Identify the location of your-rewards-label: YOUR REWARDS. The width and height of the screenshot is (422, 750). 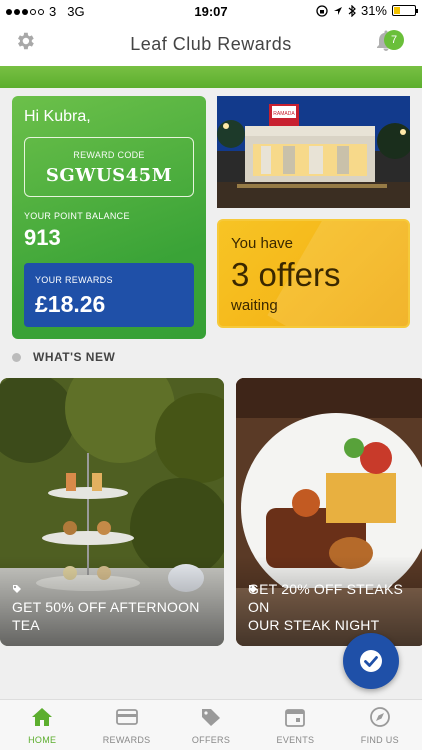
(74, 280).